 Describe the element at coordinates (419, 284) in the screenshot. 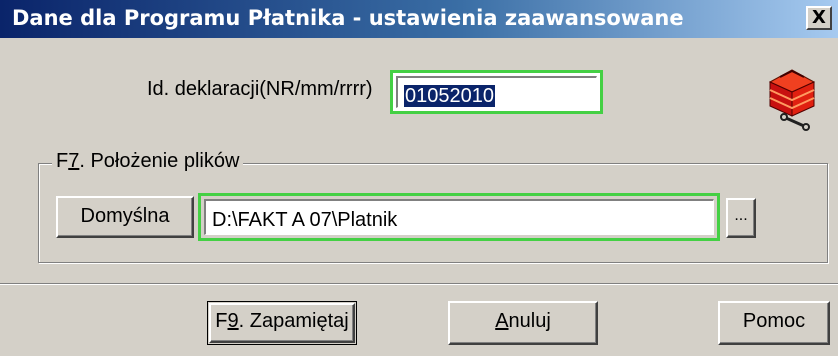

I see `separator` at that location.